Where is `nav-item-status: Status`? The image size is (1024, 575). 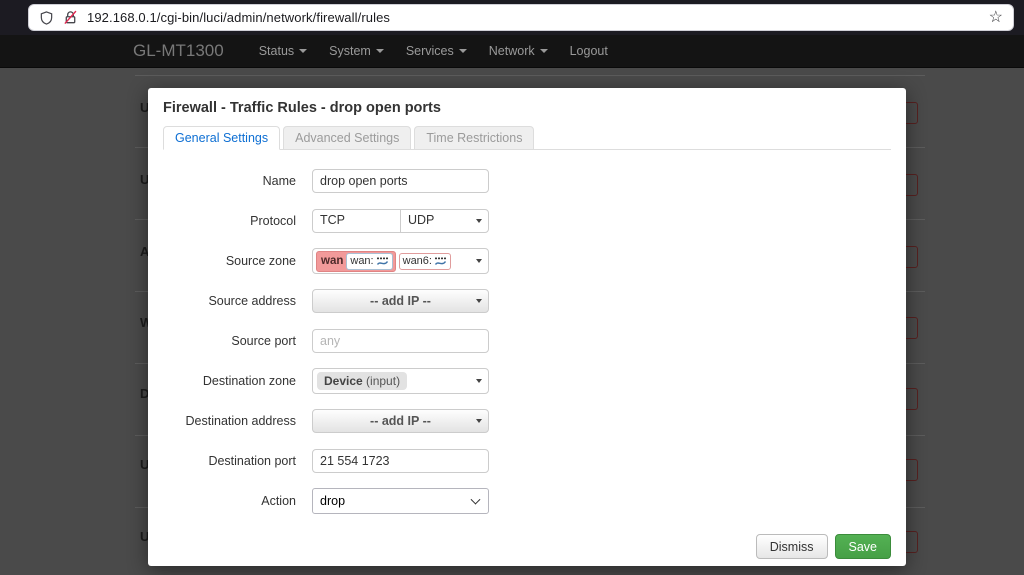
nav-item-status: Status is located at coordinates (283, 51).